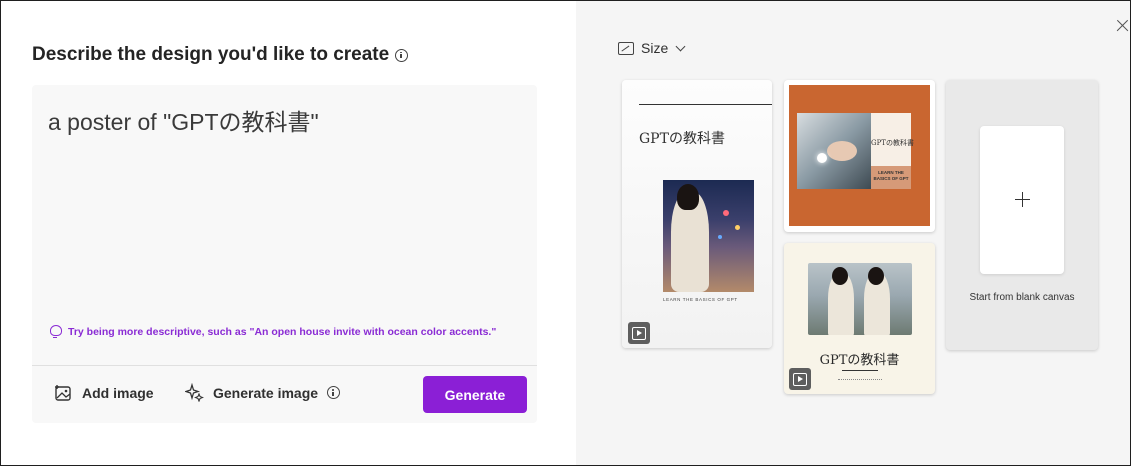 The image size is (1131, 466). I want to click on prompt-divider, so click(284, 365).